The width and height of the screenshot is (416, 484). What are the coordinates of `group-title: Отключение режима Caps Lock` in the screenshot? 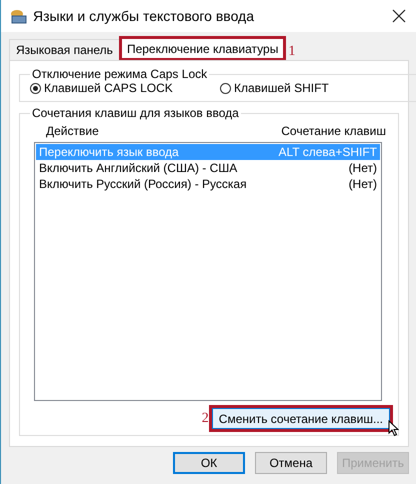 It's located at (119, 74).